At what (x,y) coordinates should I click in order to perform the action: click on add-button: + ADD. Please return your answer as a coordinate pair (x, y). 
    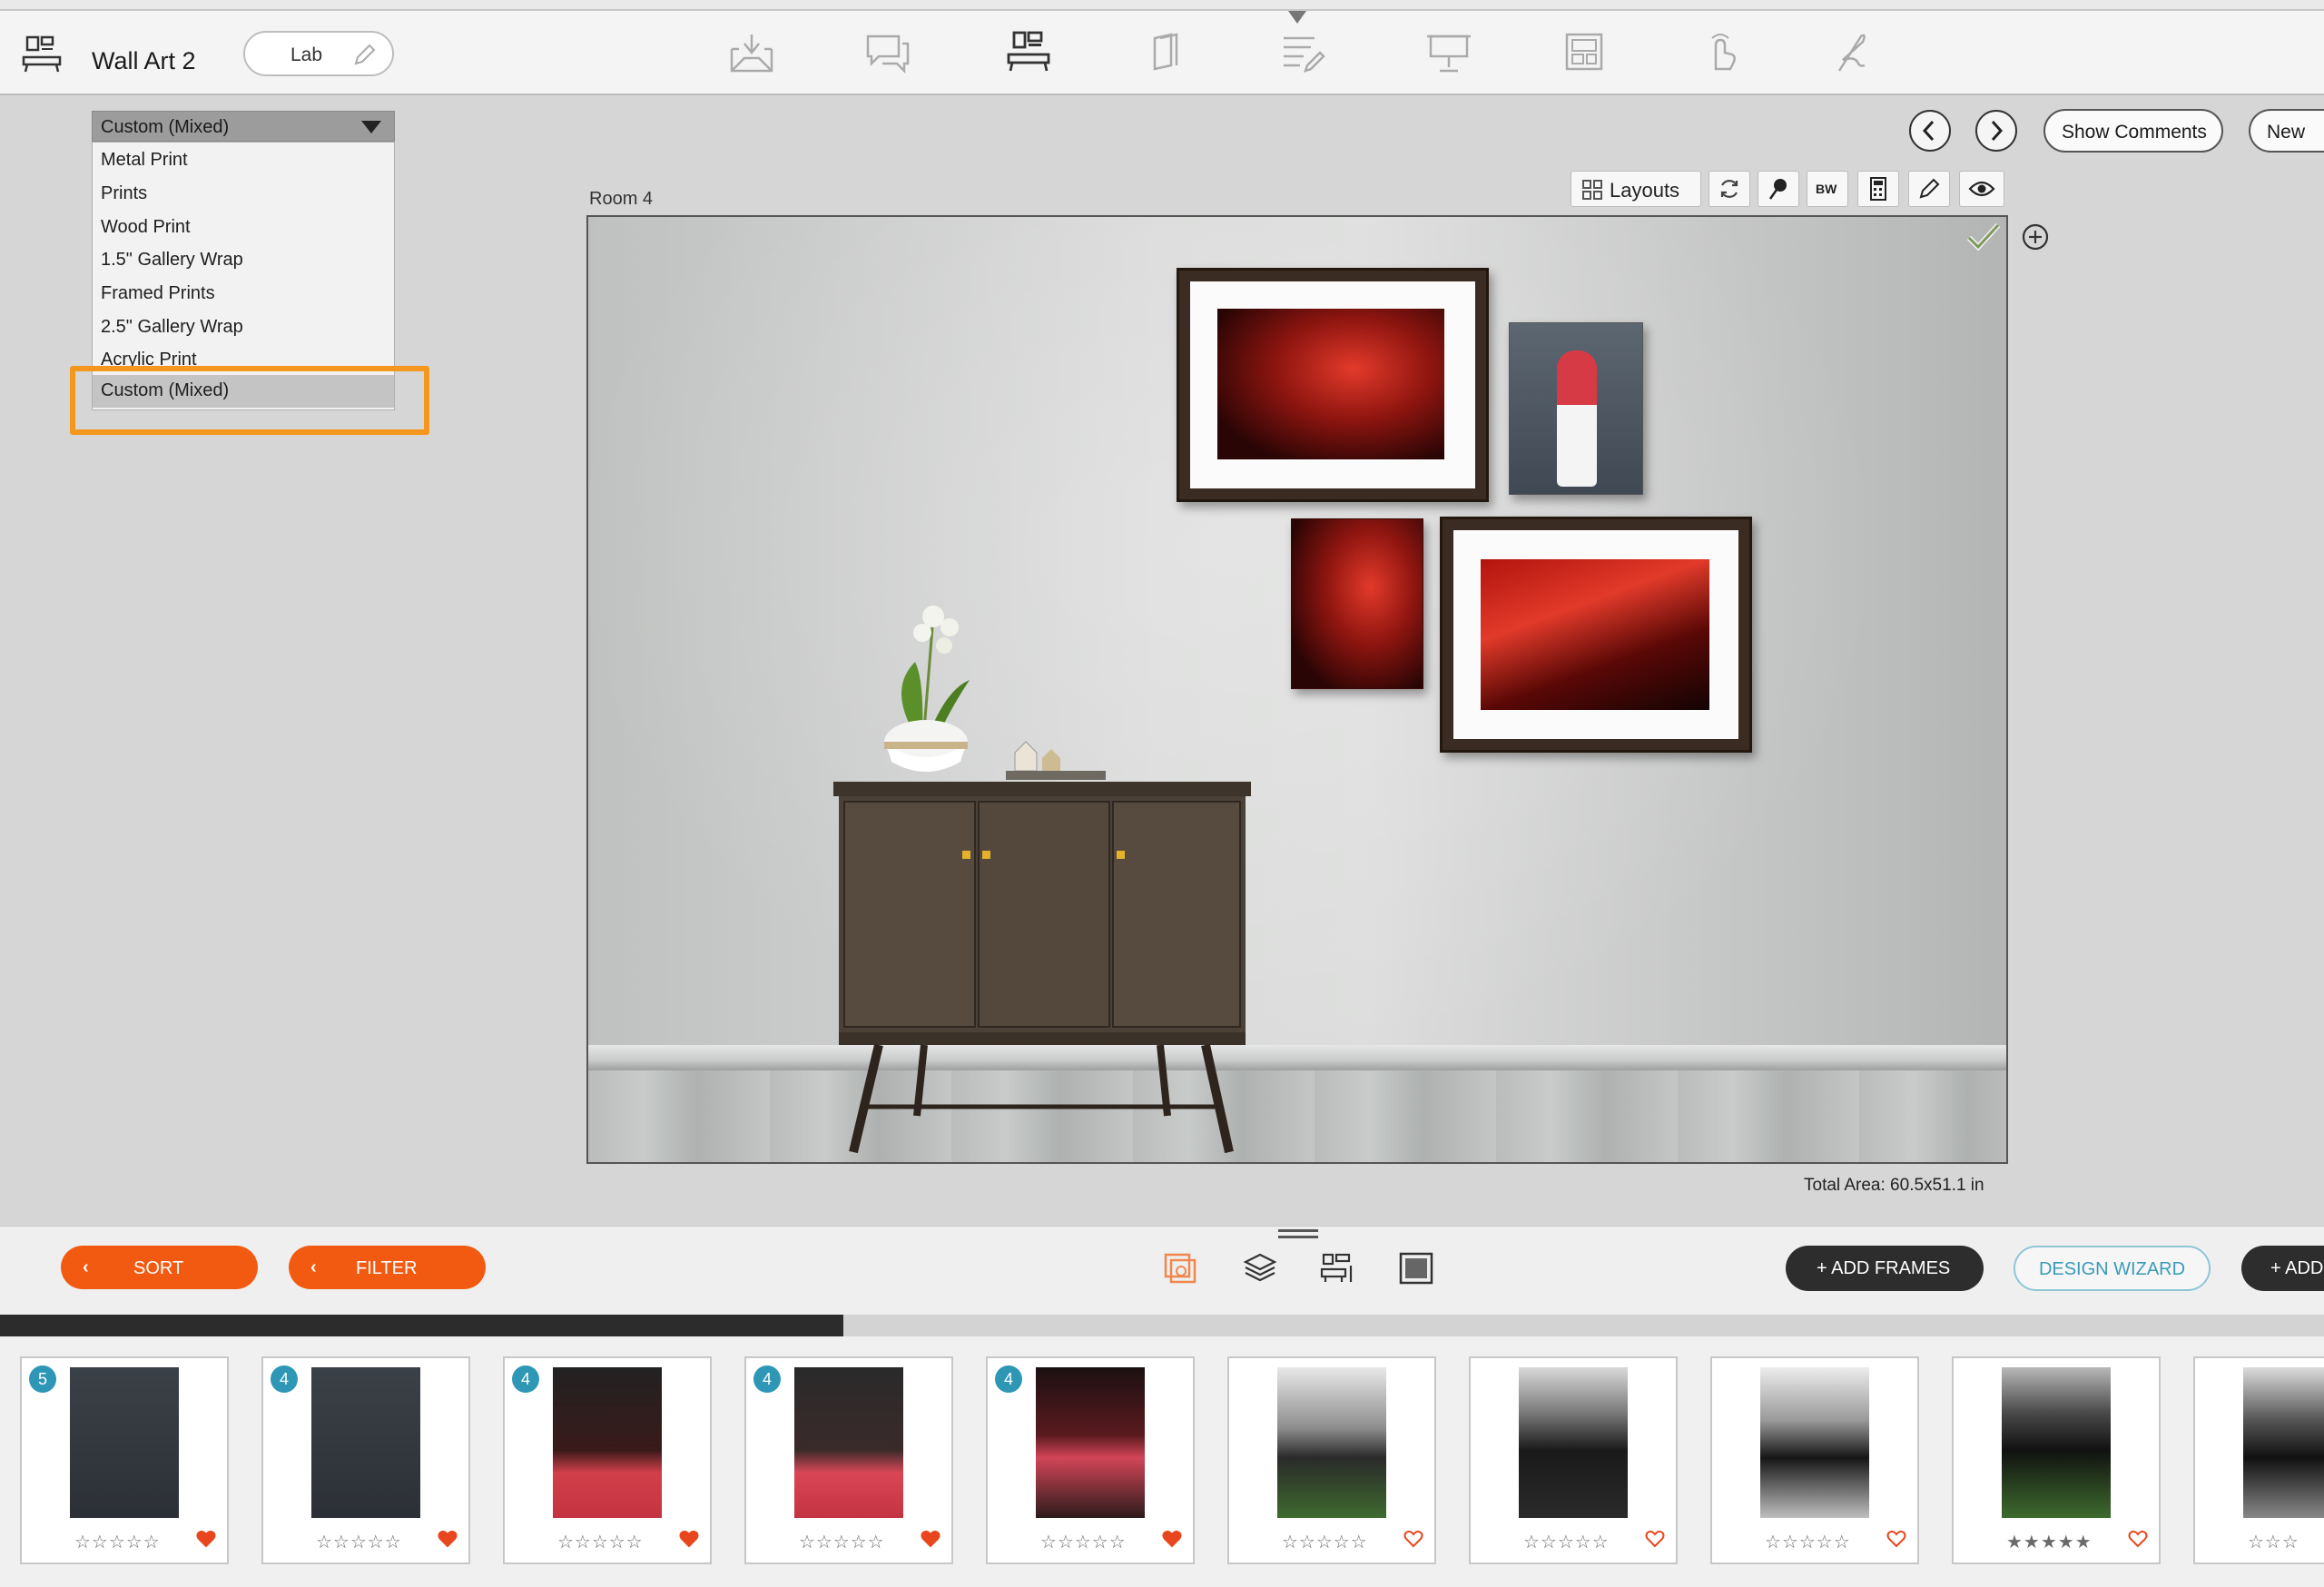
    Looking at the image, I should click on (2282, 1268).